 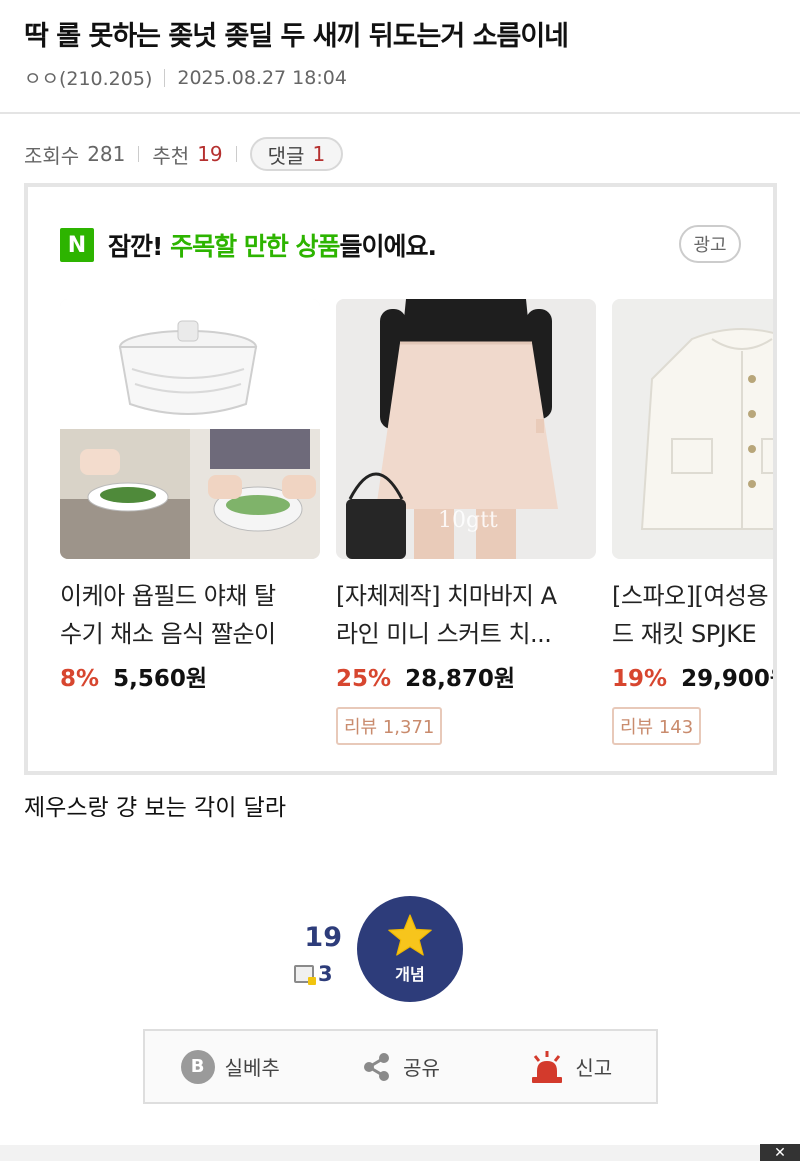 What do you see at coordinates (255, 246) in the screenshot?
I see `ad-headline-highlight: 주목할 만한 상품` at bounding box center [255, 246].